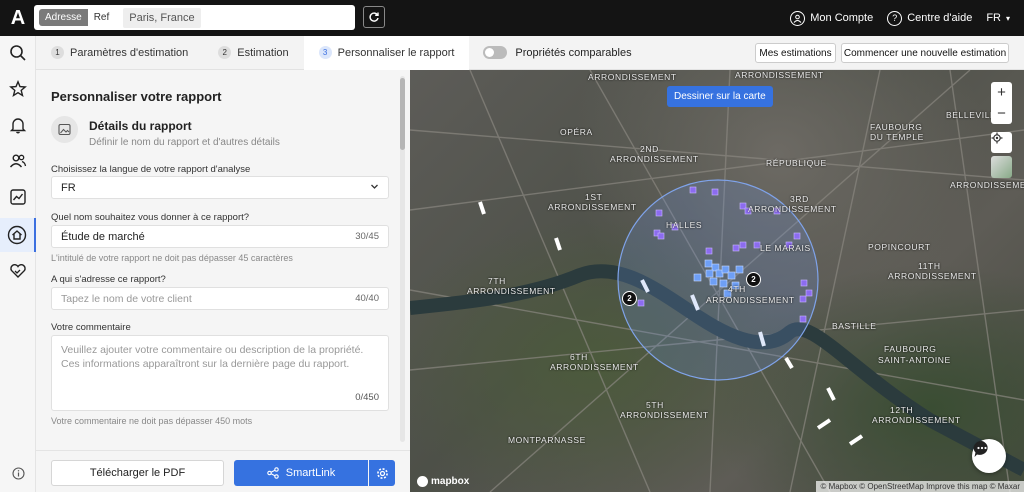  I want to click on nav-info, so click(18, 473).